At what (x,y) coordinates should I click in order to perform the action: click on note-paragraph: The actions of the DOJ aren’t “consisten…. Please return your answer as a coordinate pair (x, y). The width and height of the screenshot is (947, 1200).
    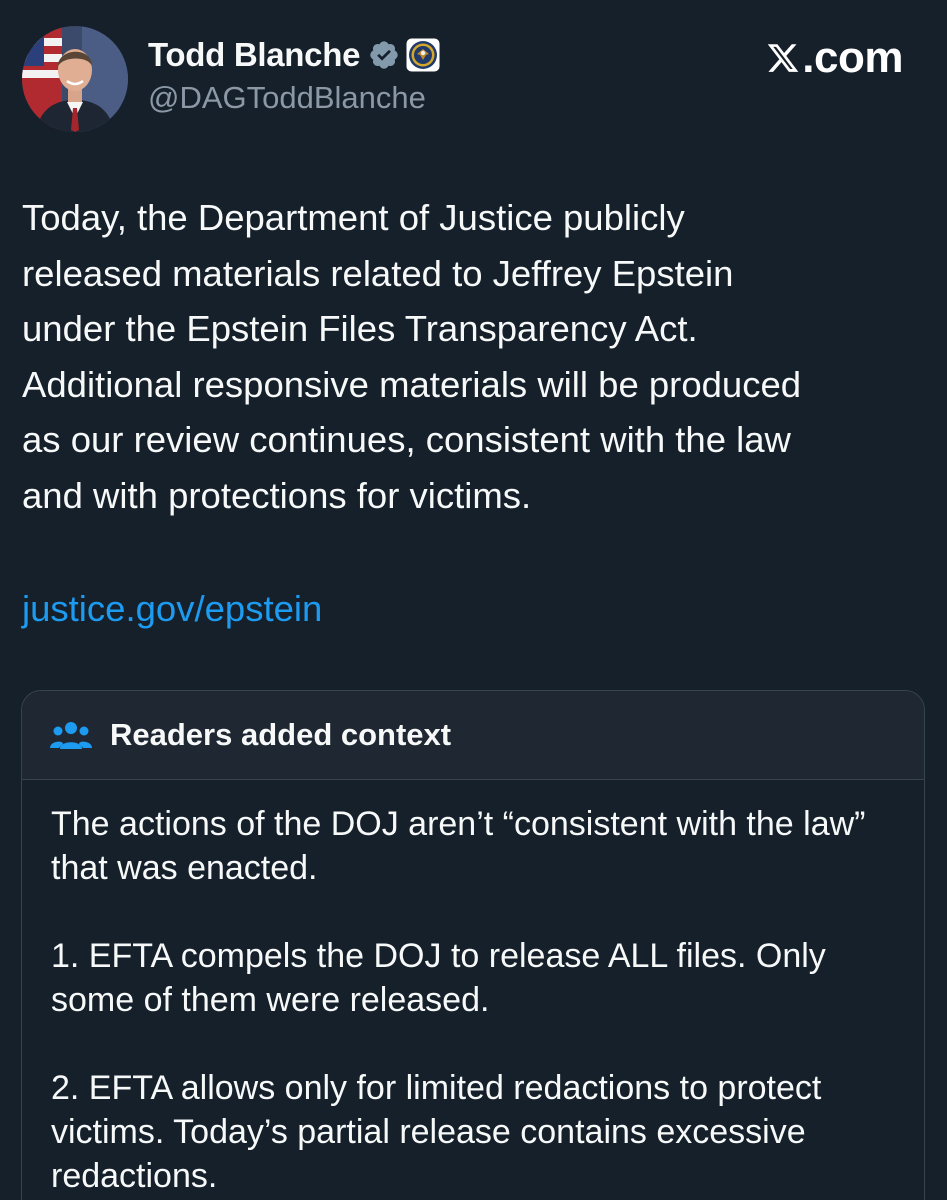
    Looking at the image, I should click on (458, 846).